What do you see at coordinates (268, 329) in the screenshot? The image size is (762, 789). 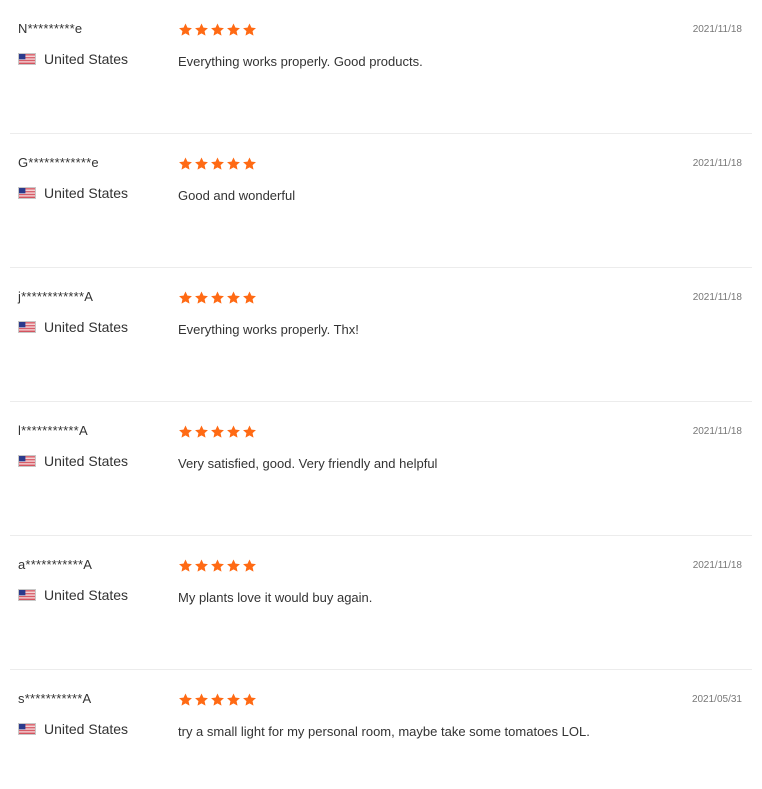 I see `review-text: Everything works properly. Thx!` at bounding box center [268, 329].